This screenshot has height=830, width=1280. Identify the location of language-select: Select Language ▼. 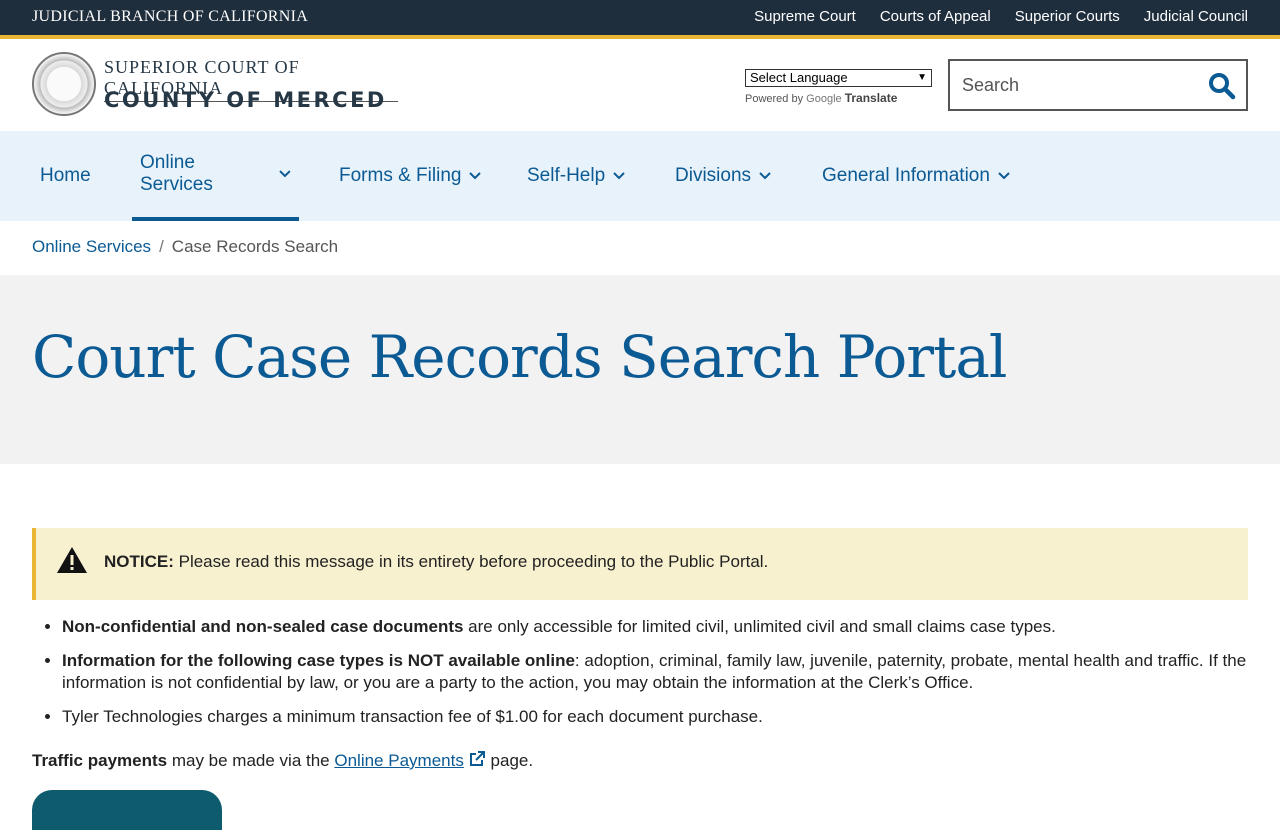
(838, 78).